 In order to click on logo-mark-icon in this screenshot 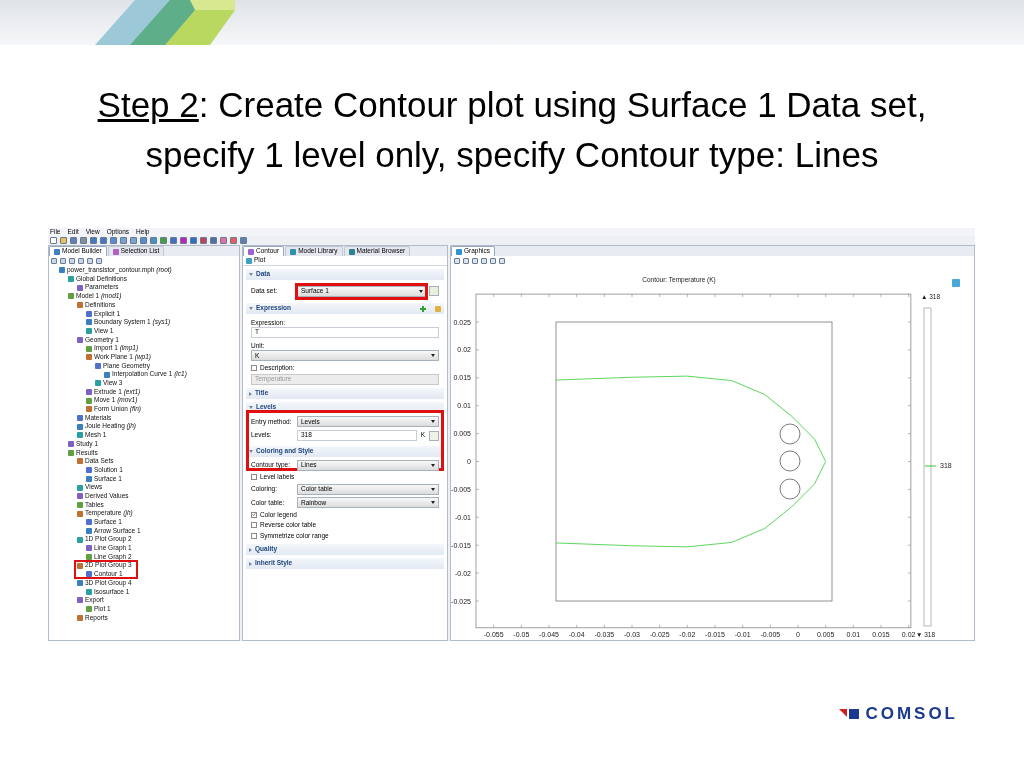, I will do `click(849, 713)`.